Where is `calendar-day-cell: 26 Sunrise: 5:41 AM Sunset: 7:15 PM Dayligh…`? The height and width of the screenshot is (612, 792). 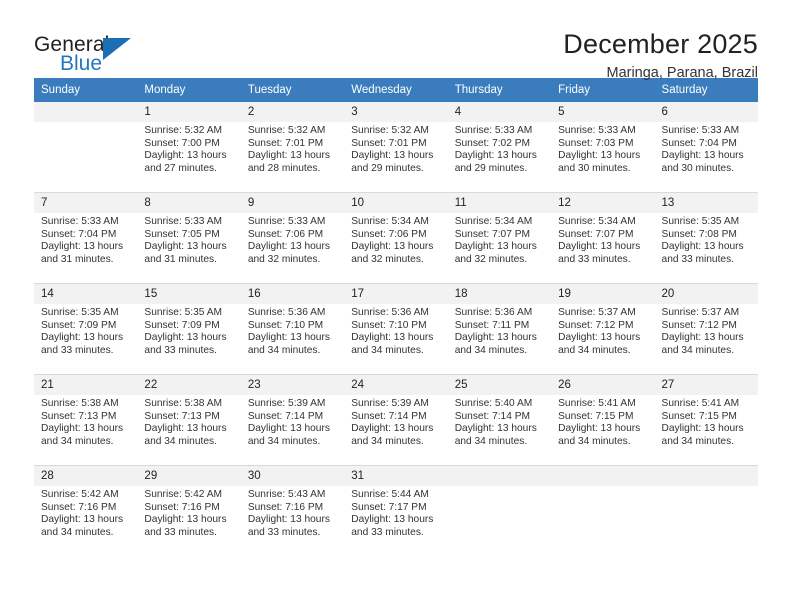 calendar-day-cell: 26 Sunrise: 5:41 AM Sunset: 7:15 PM Dayligh… is located at coordinates (603, 420).